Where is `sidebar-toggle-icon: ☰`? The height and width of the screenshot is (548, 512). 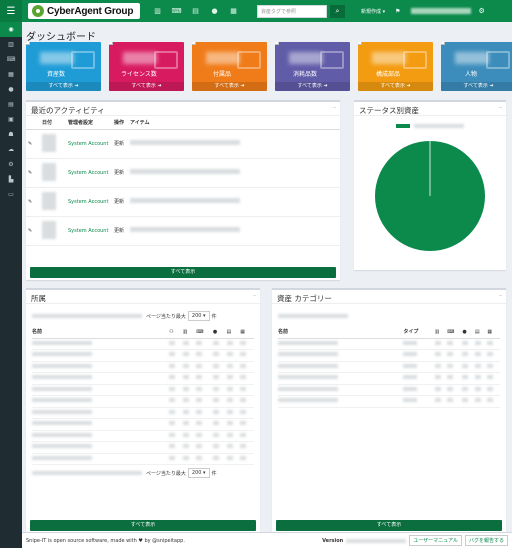
sidebar-toggle-icon: ☰ is located at coordinates (11, 11).